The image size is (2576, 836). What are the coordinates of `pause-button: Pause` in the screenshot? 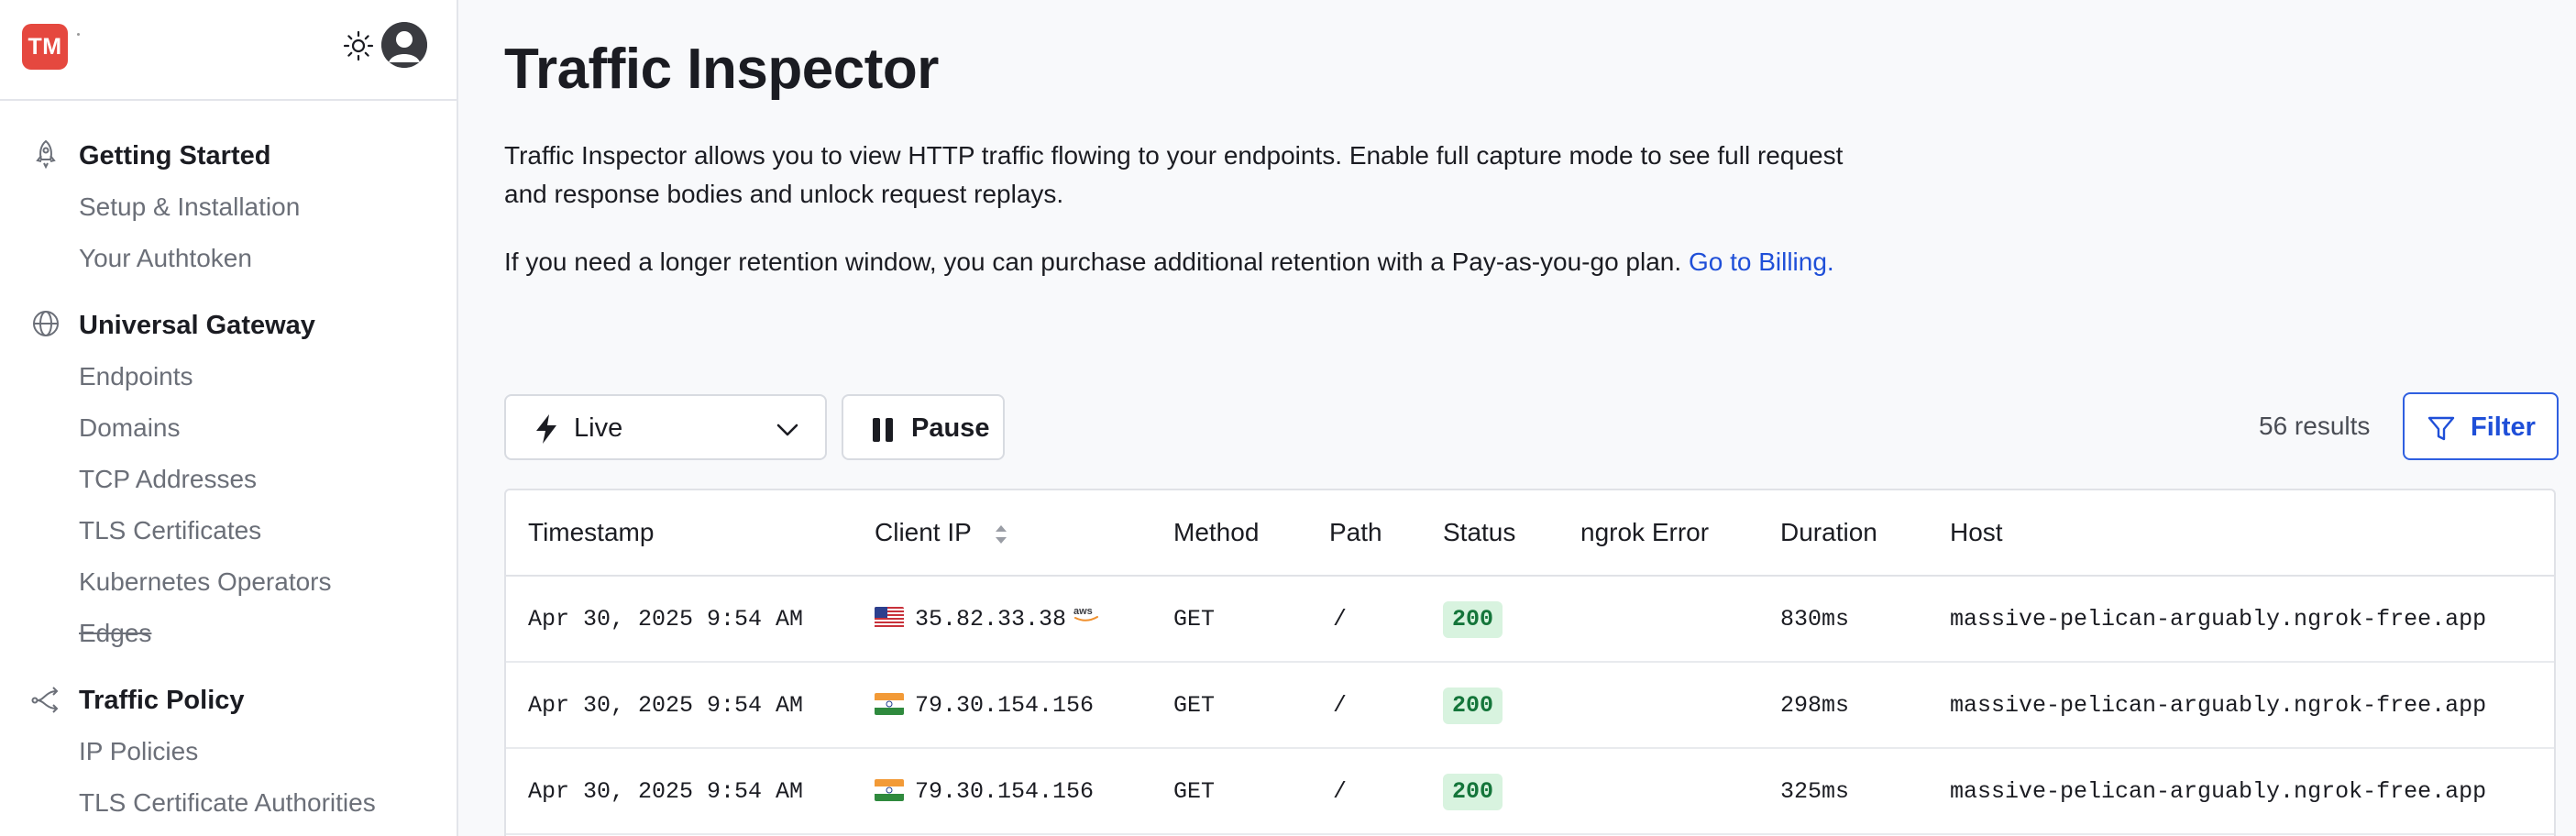 It's located at (924, 427).